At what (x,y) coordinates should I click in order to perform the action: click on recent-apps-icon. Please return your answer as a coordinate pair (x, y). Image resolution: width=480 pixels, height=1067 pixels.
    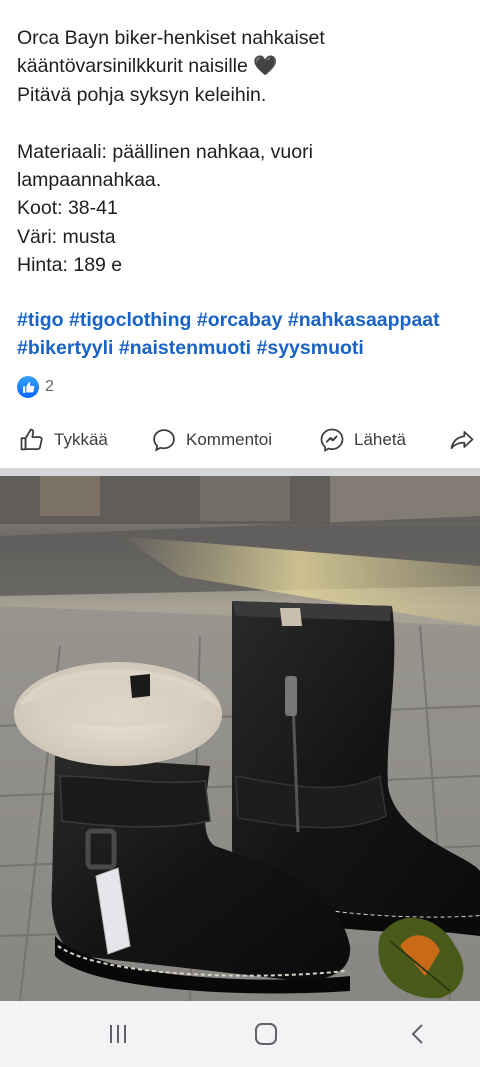
    Looking at the image, I should click on (118, 1034).